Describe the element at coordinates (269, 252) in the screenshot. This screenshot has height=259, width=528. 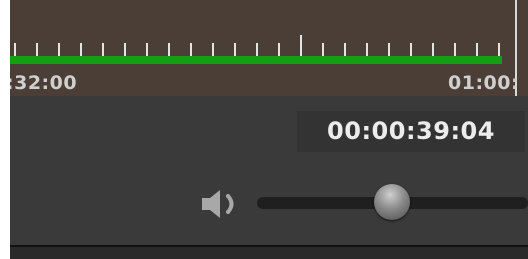
I see `panel-bottom-border` at that location.